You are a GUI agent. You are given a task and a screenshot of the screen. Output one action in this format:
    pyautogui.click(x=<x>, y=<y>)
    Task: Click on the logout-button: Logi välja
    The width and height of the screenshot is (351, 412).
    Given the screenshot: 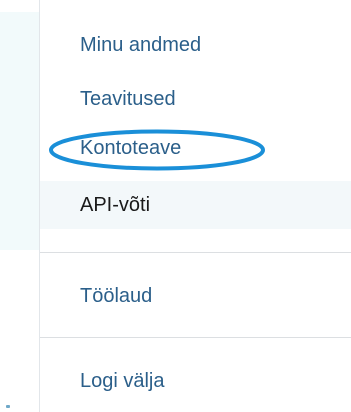 What is the action you would take?
    pyautogui.click(x=195, y=382)
    